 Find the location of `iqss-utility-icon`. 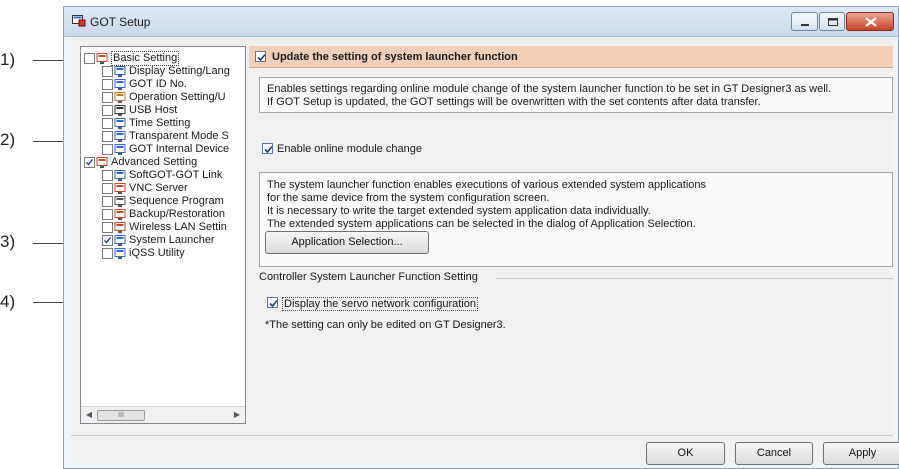

iqss-utility-icon is located at coordinates (120, 253).